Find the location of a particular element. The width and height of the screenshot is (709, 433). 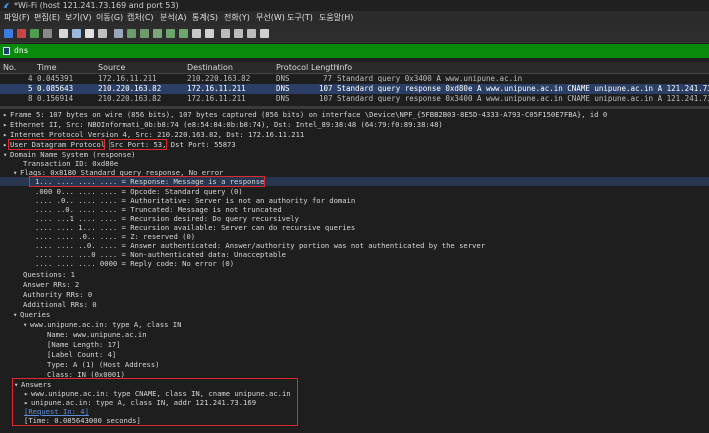

bookmark-icon is located at coordinates (6, 51).